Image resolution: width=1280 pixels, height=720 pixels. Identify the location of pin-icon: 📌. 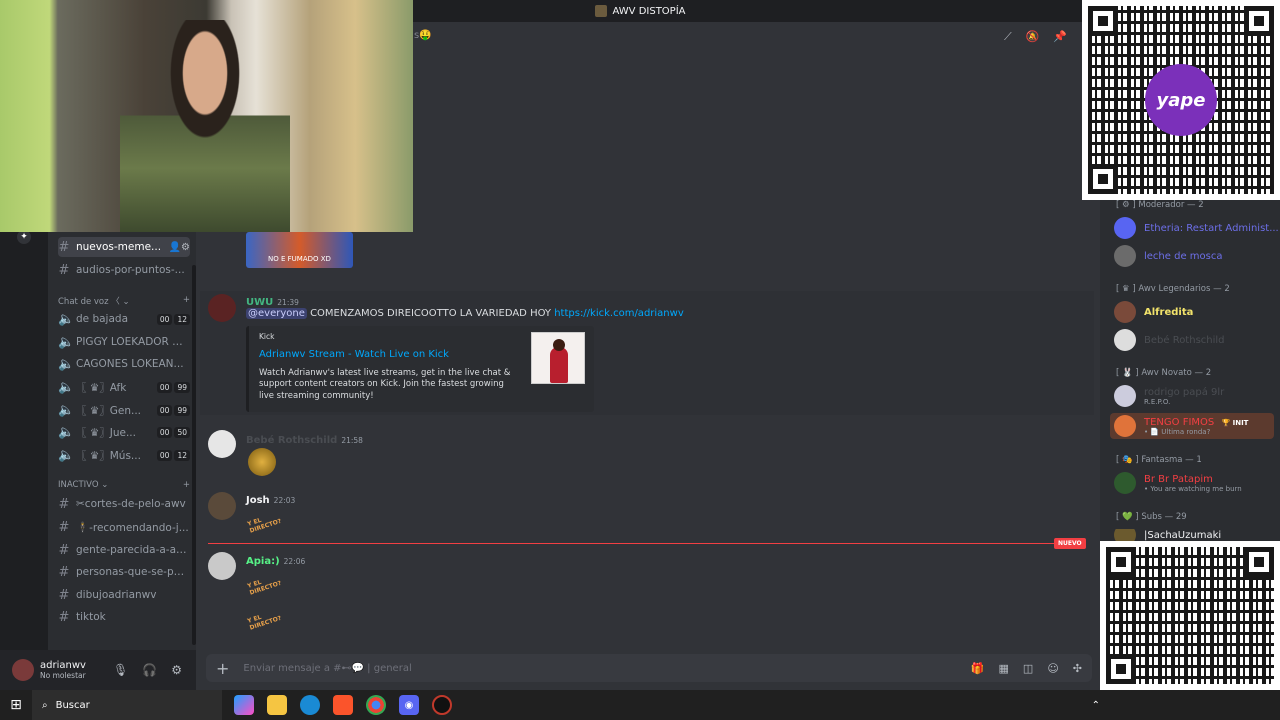
(1060, 37).